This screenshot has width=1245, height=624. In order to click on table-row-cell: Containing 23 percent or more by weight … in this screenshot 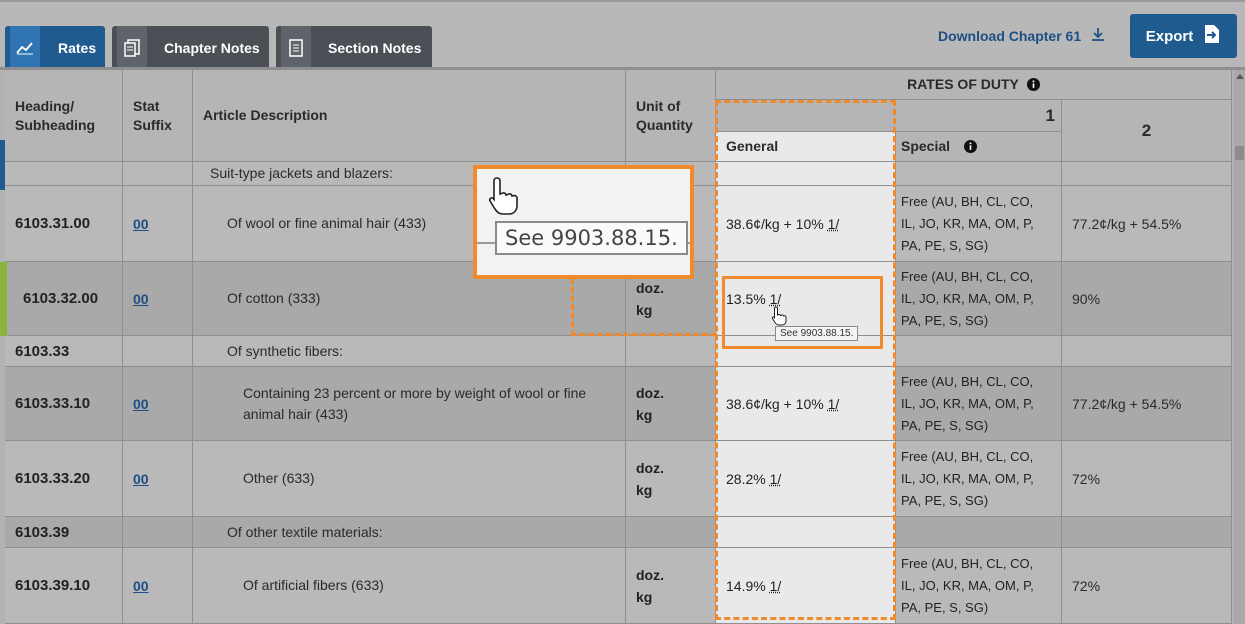, I will do `click(409, 404)`.